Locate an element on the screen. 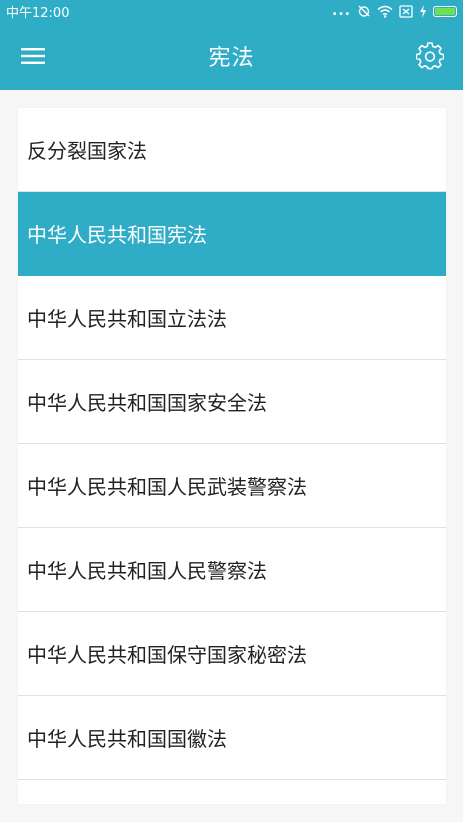  list-item-label: 中华人民共和国人民武装警察法 is located at coordinates (167, 487).